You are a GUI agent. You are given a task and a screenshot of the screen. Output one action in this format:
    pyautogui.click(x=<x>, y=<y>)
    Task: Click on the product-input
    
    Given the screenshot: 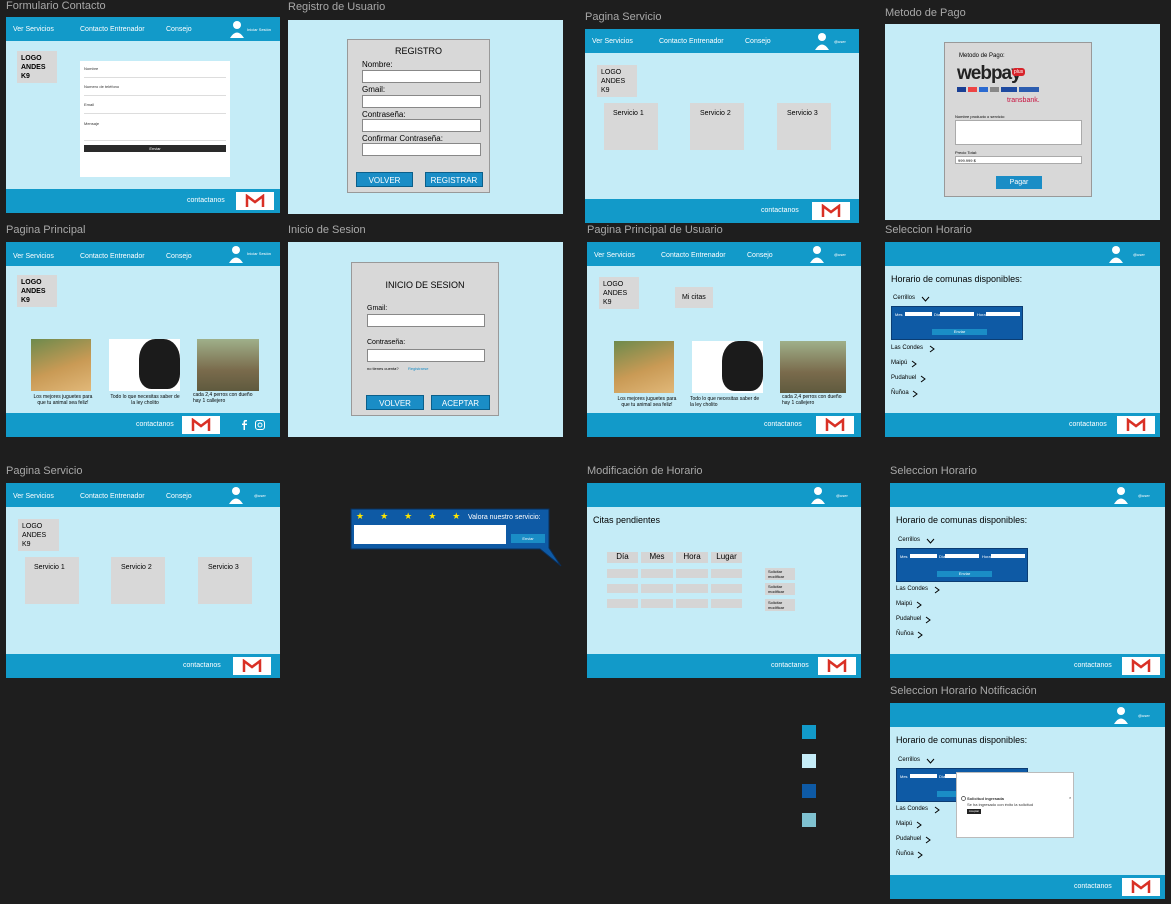 What is the action you would take?
    pyautogui.click(x=1018, y=132)
    